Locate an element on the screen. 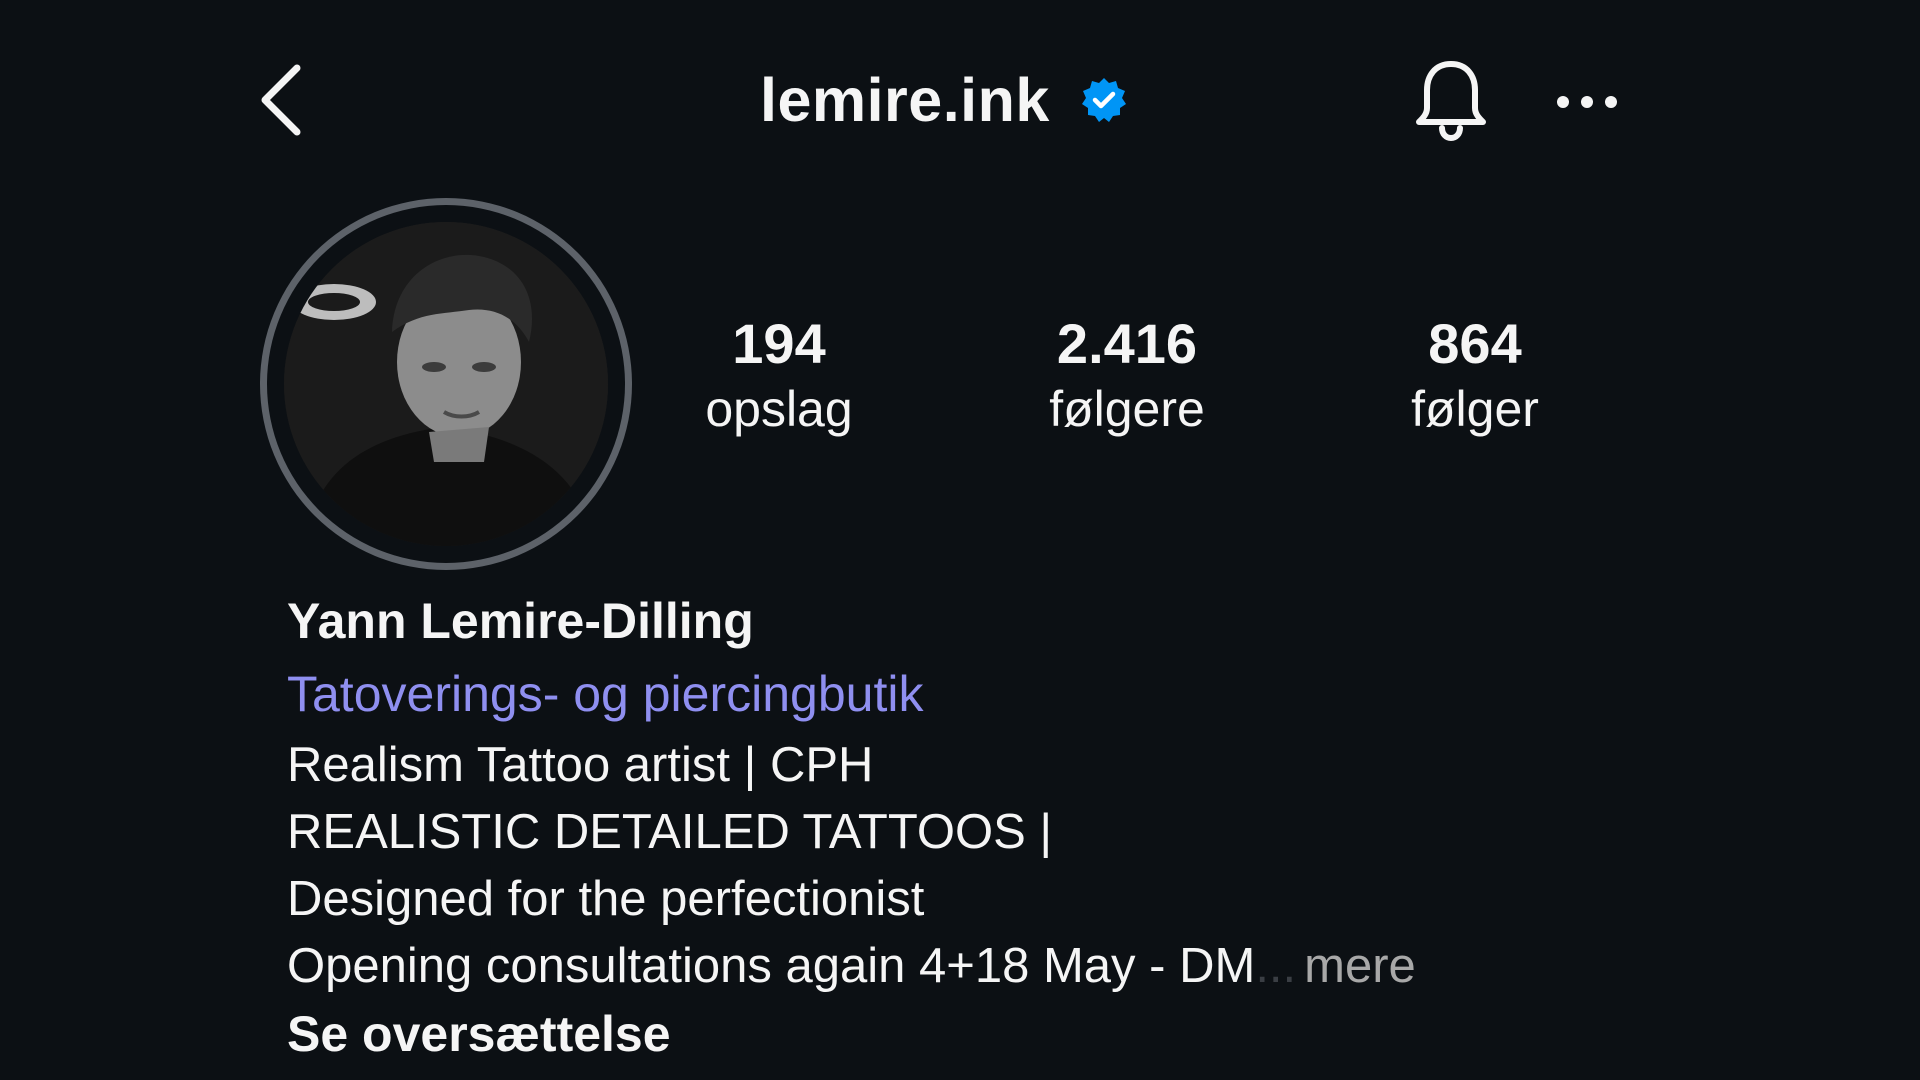  stat-following: 864 følger is located at coordinates (1475, 375).